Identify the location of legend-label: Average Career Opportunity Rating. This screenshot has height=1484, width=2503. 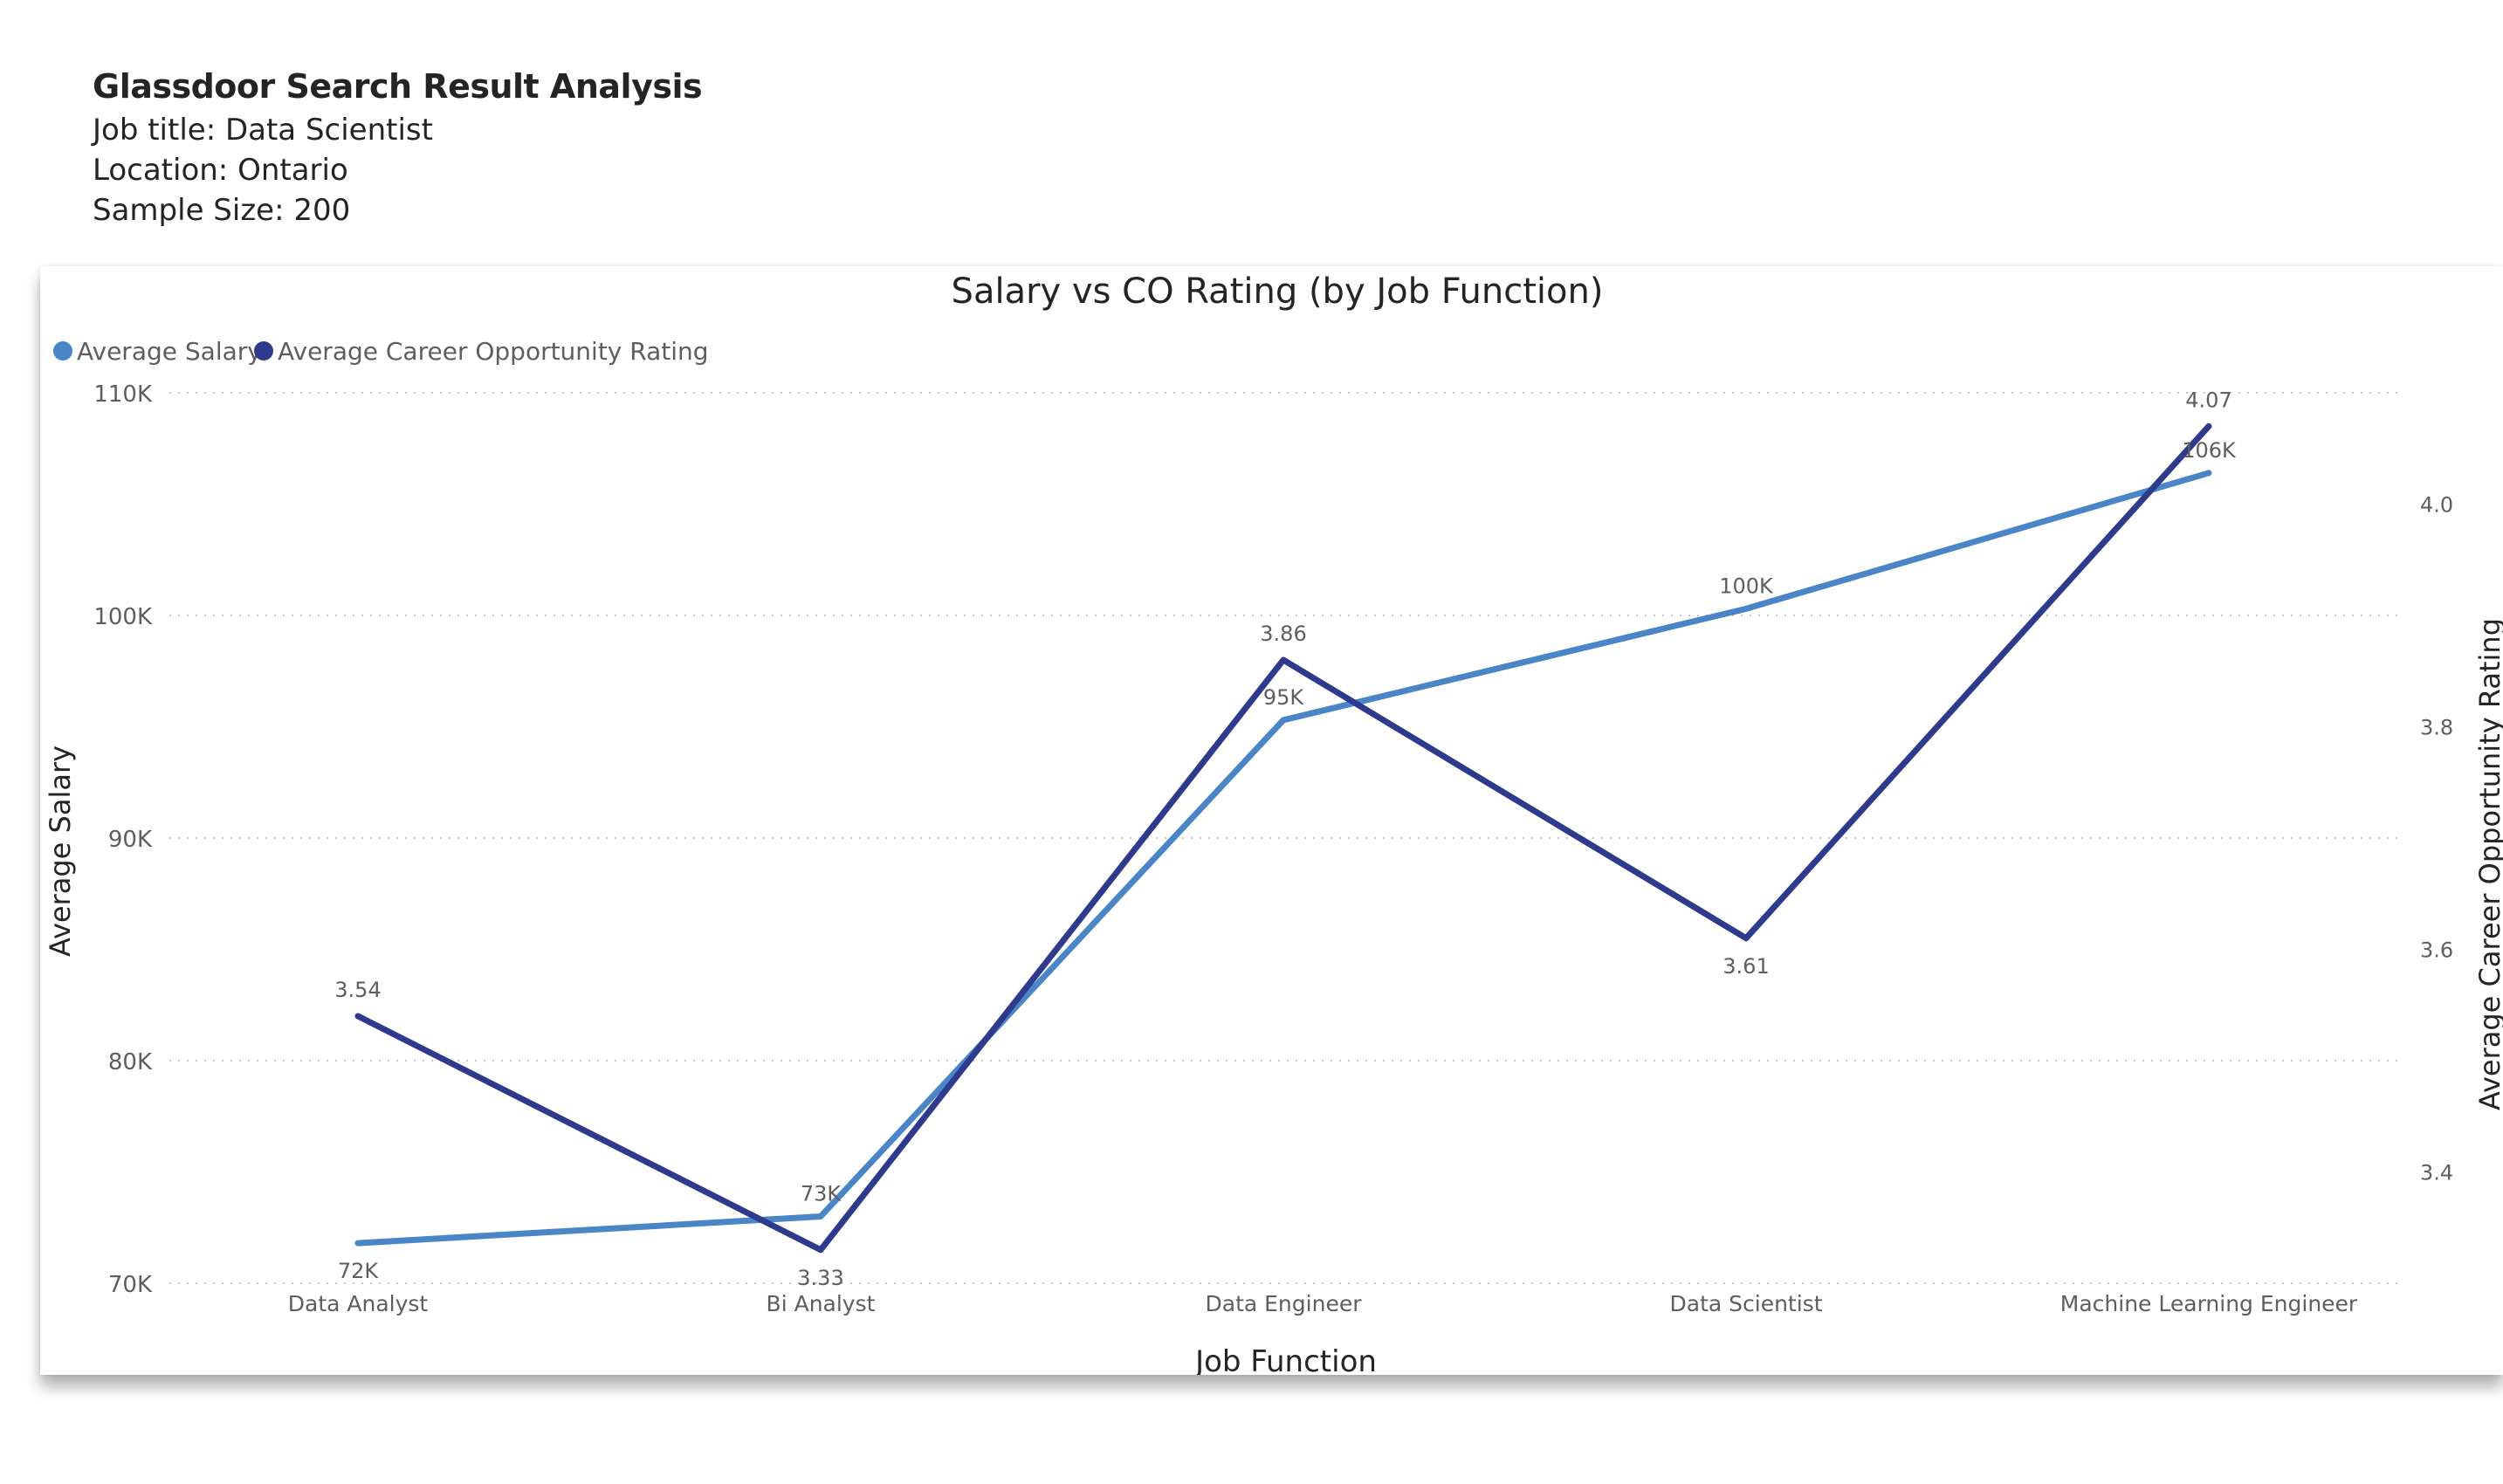
(493, 351).